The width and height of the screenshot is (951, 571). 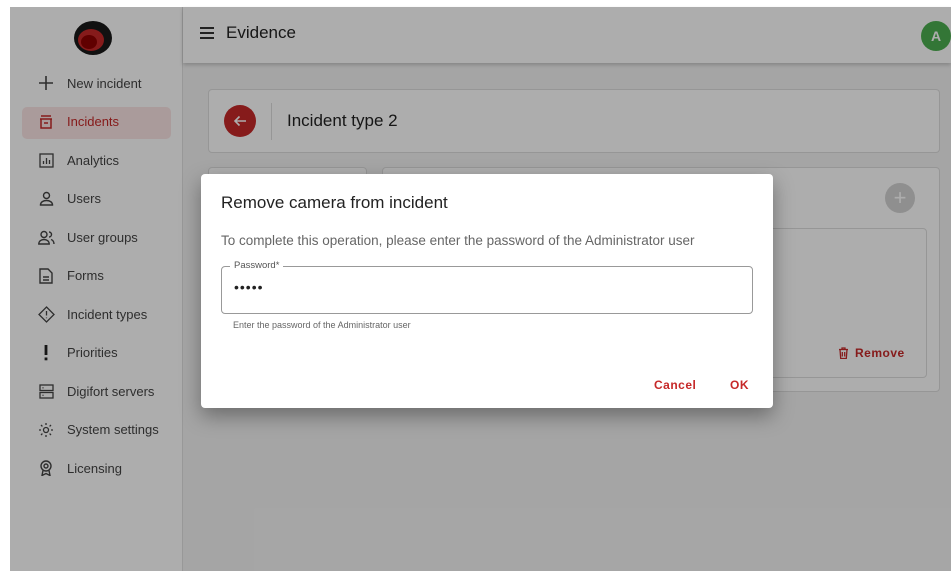 What do you see at coordinates (484, 287) in the screenshot?
I see `password-input` at bounding box center [484, 287].